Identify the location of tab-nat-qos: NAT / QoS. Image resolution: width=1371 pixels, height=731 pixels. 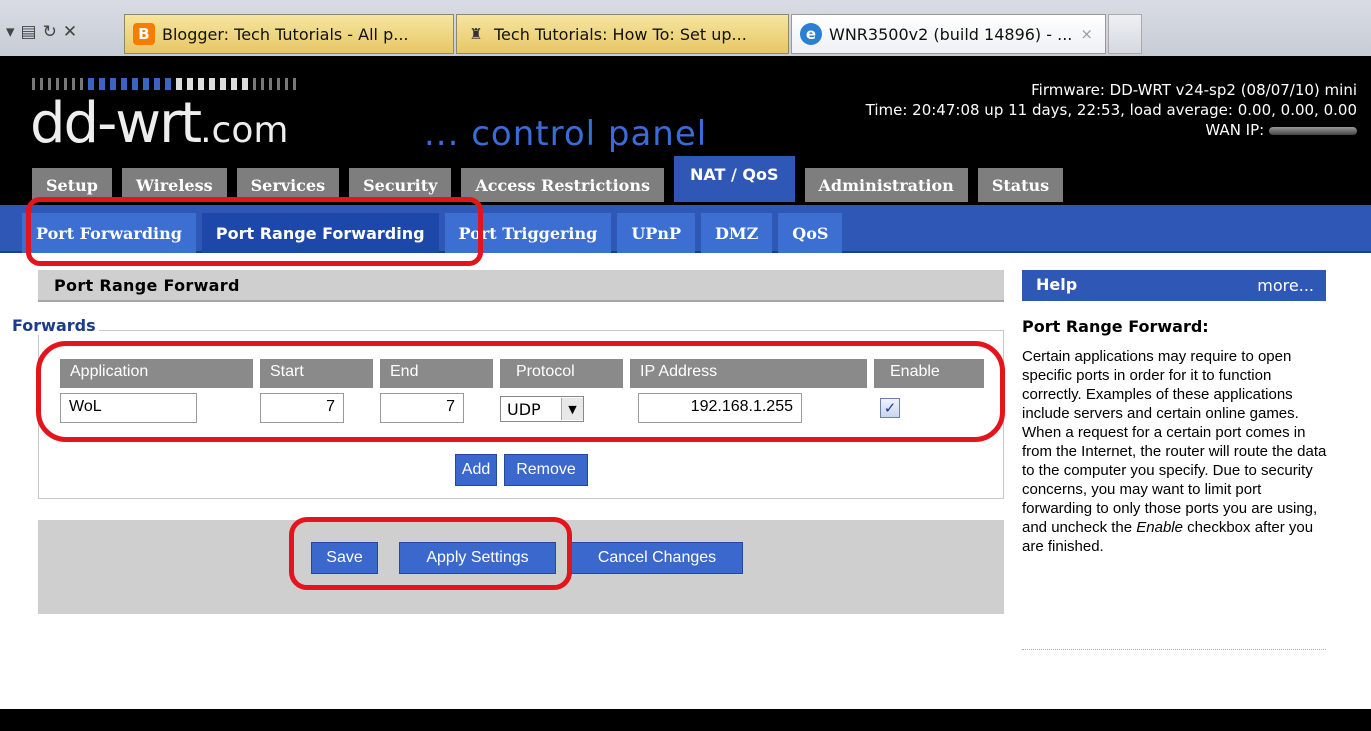
(734, 179).